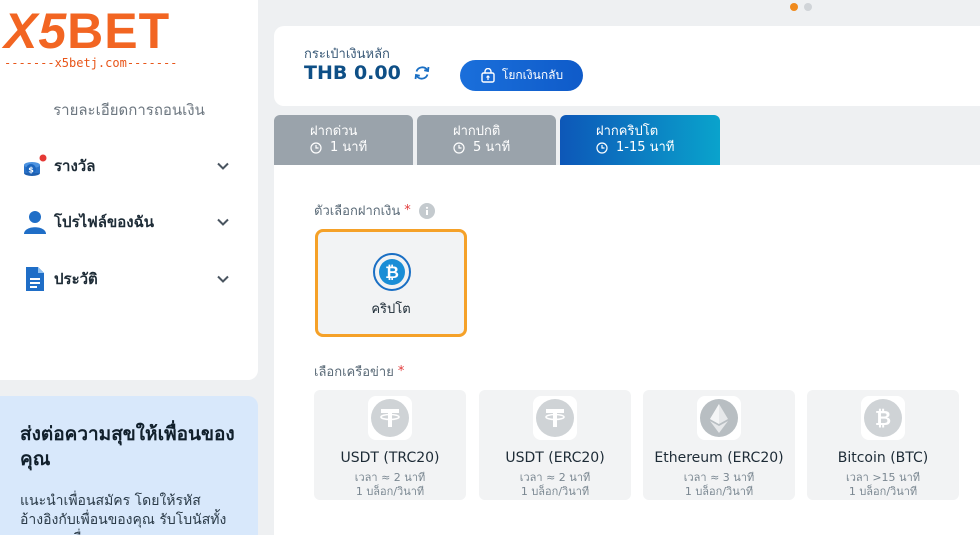  I want to click on logo-brand-bet: BET, so click(119, 31).